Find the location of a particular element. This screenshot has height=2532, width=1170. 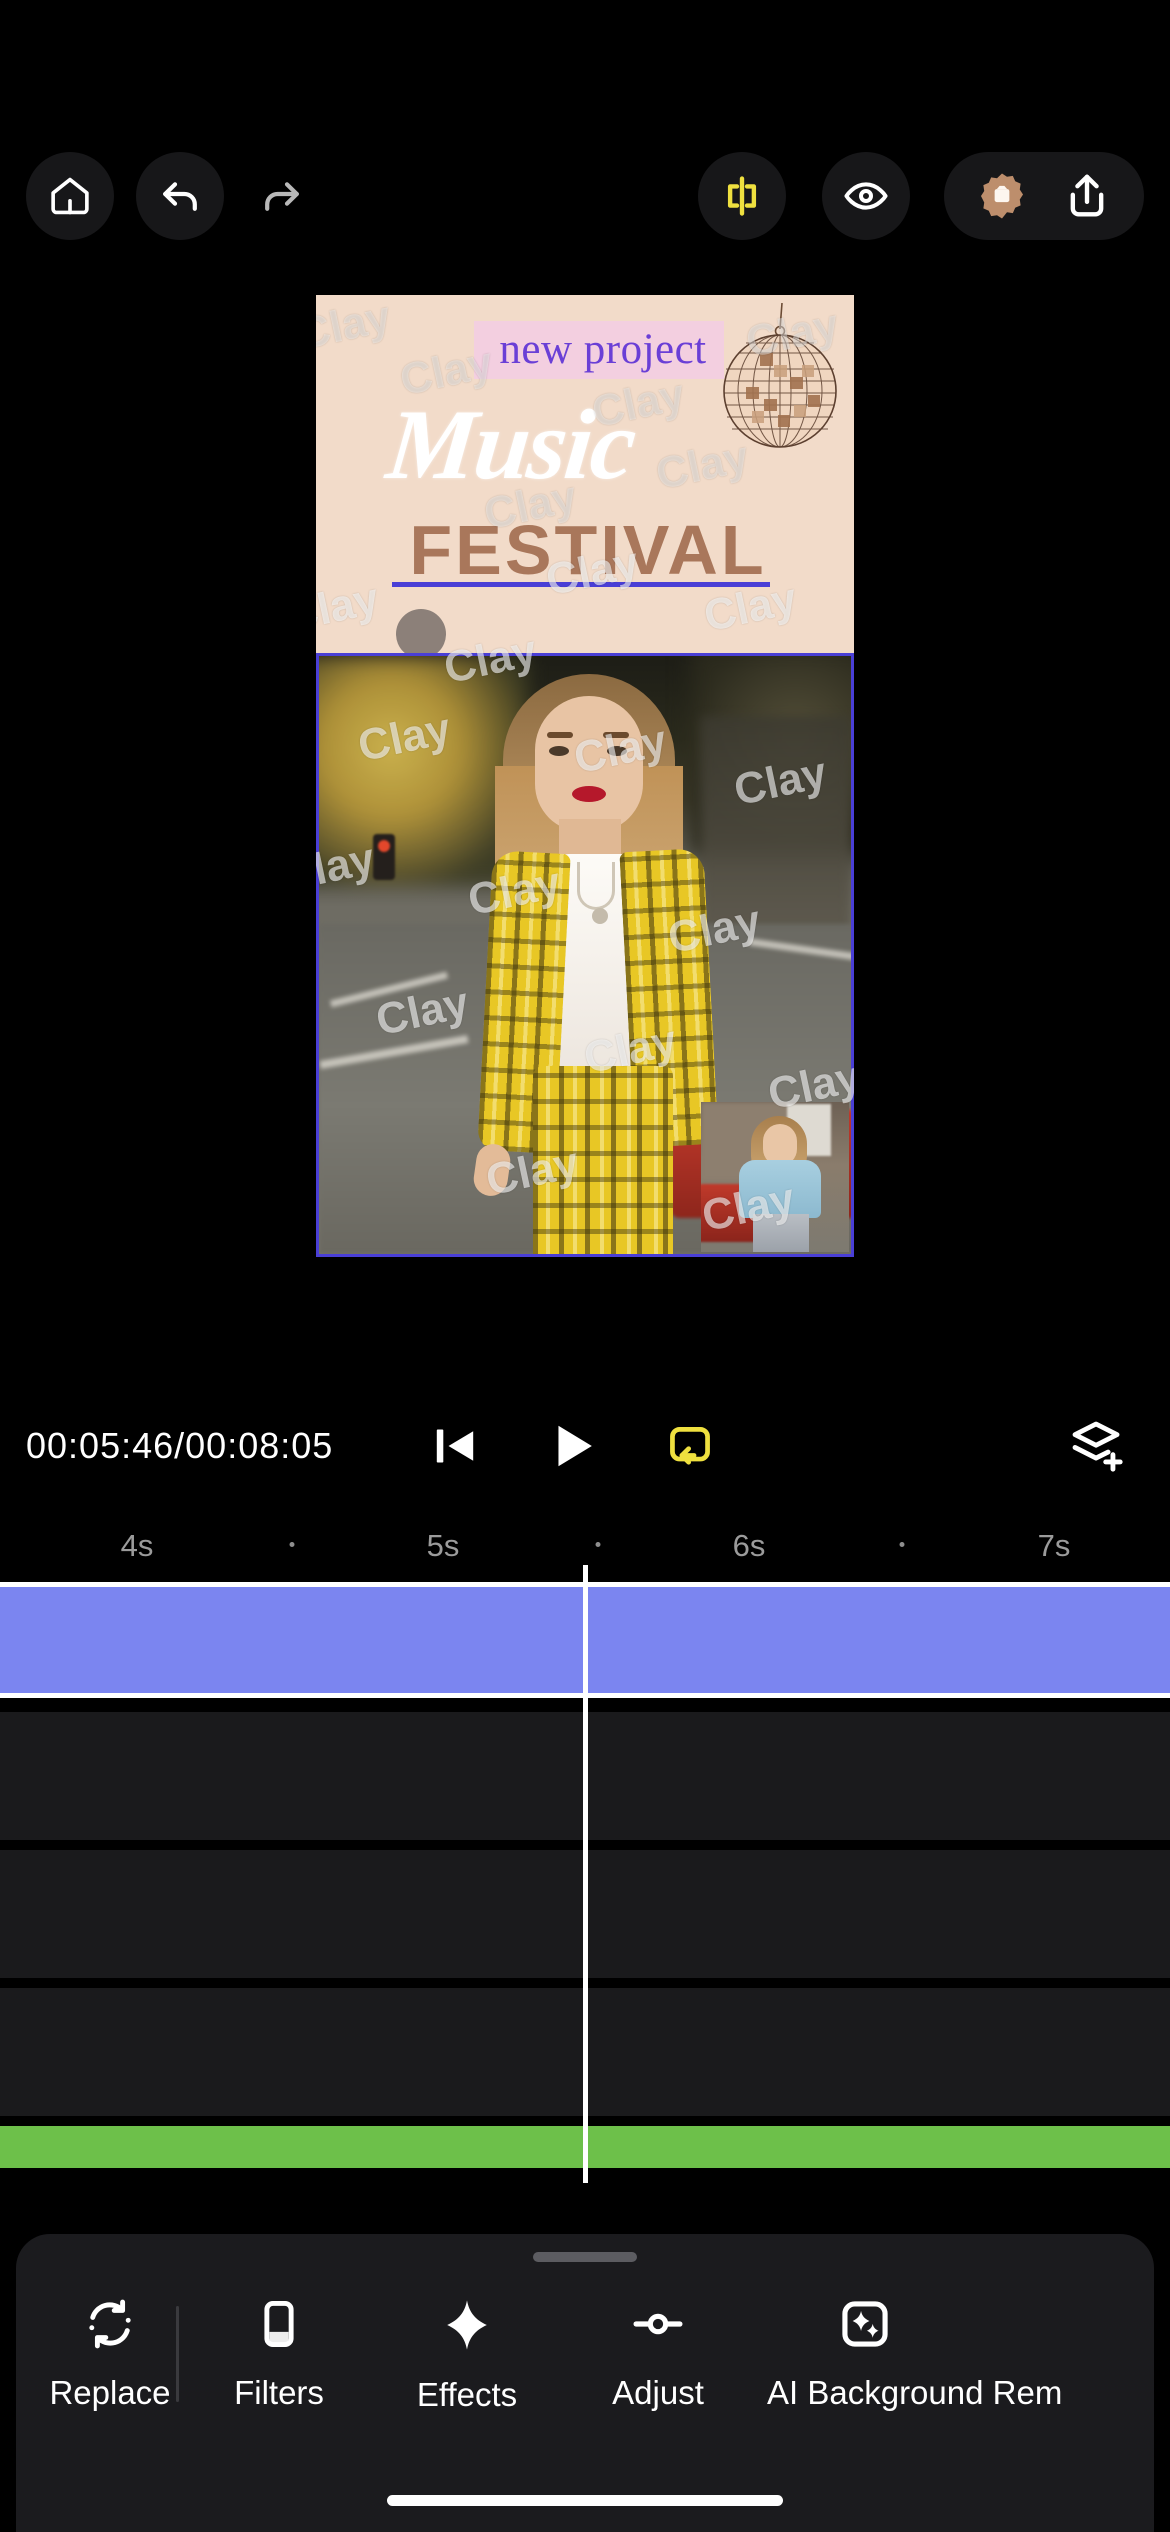

split-clip-icon is located at coordinates (742, 196).